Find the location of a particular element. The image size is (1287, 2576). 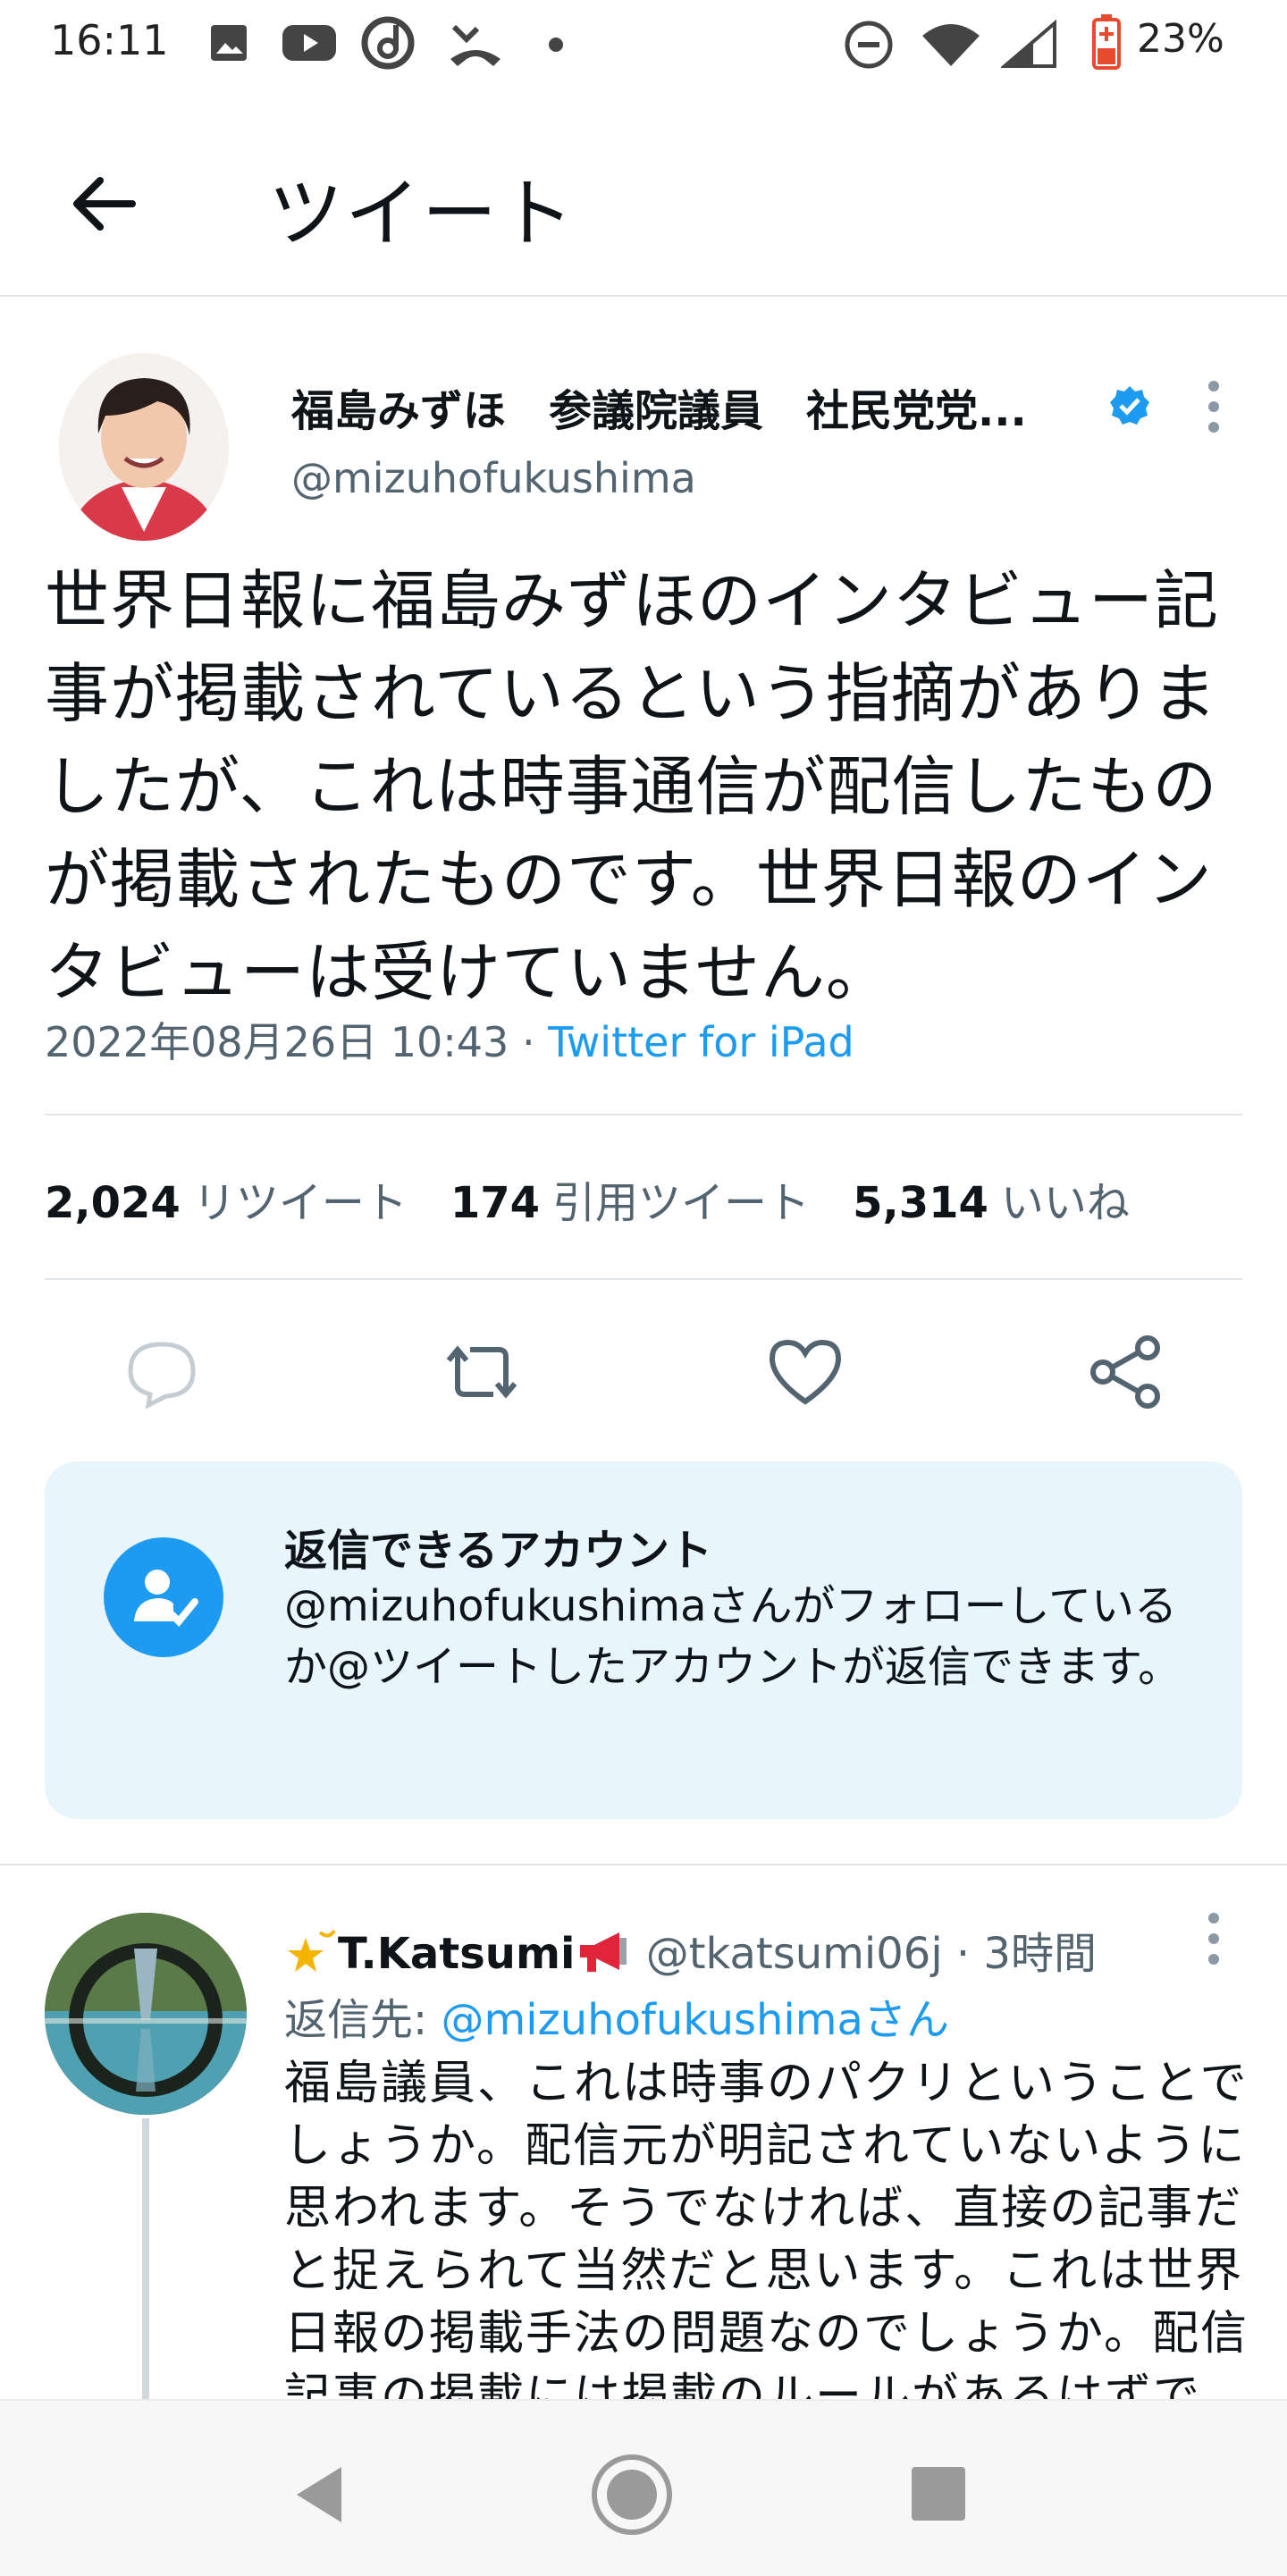

dot-icon is located at coordinates (556, 45).